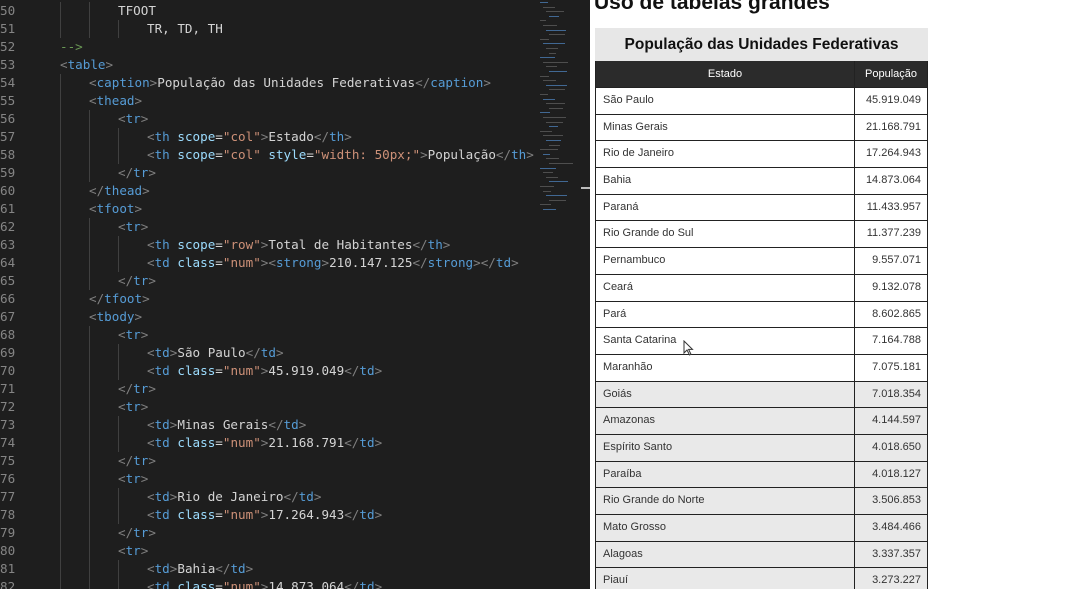 The image size is (1092, 589). Describe the element at coordinates (891, 101) in the screenshot. I see `population-cell: 45.919.049` at that location.